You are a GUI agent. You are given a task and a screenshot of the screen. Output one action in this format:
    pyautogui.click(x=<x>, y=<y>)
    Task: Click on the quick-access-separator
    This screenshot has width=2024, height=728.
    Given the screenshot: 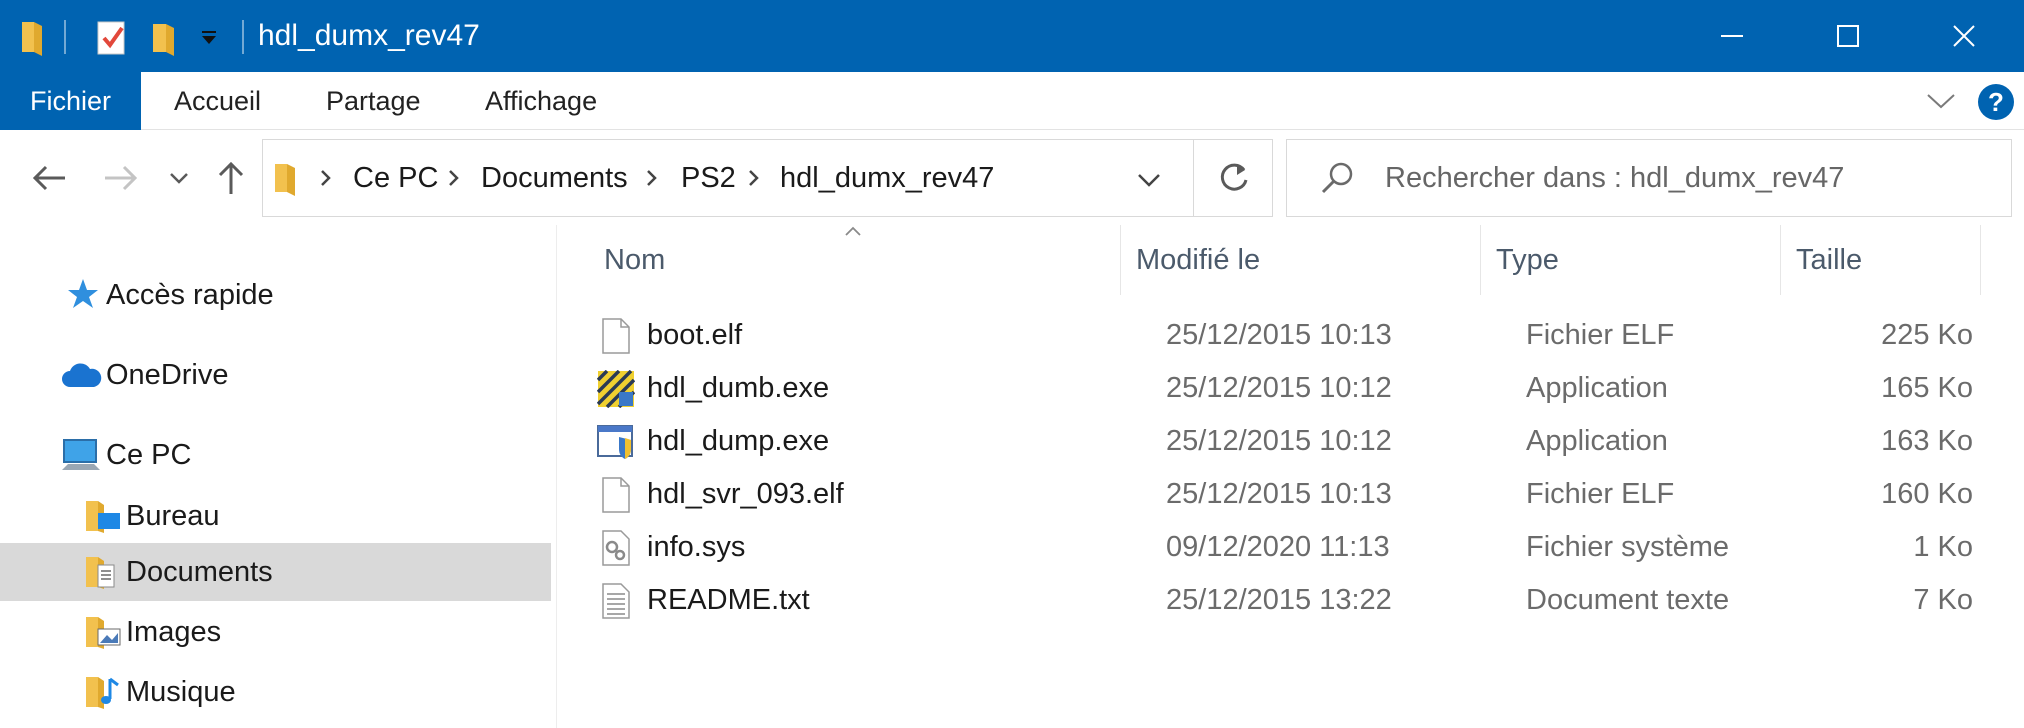 What is the action you would take?
    pyautogui.click(x=65, y=37)
    